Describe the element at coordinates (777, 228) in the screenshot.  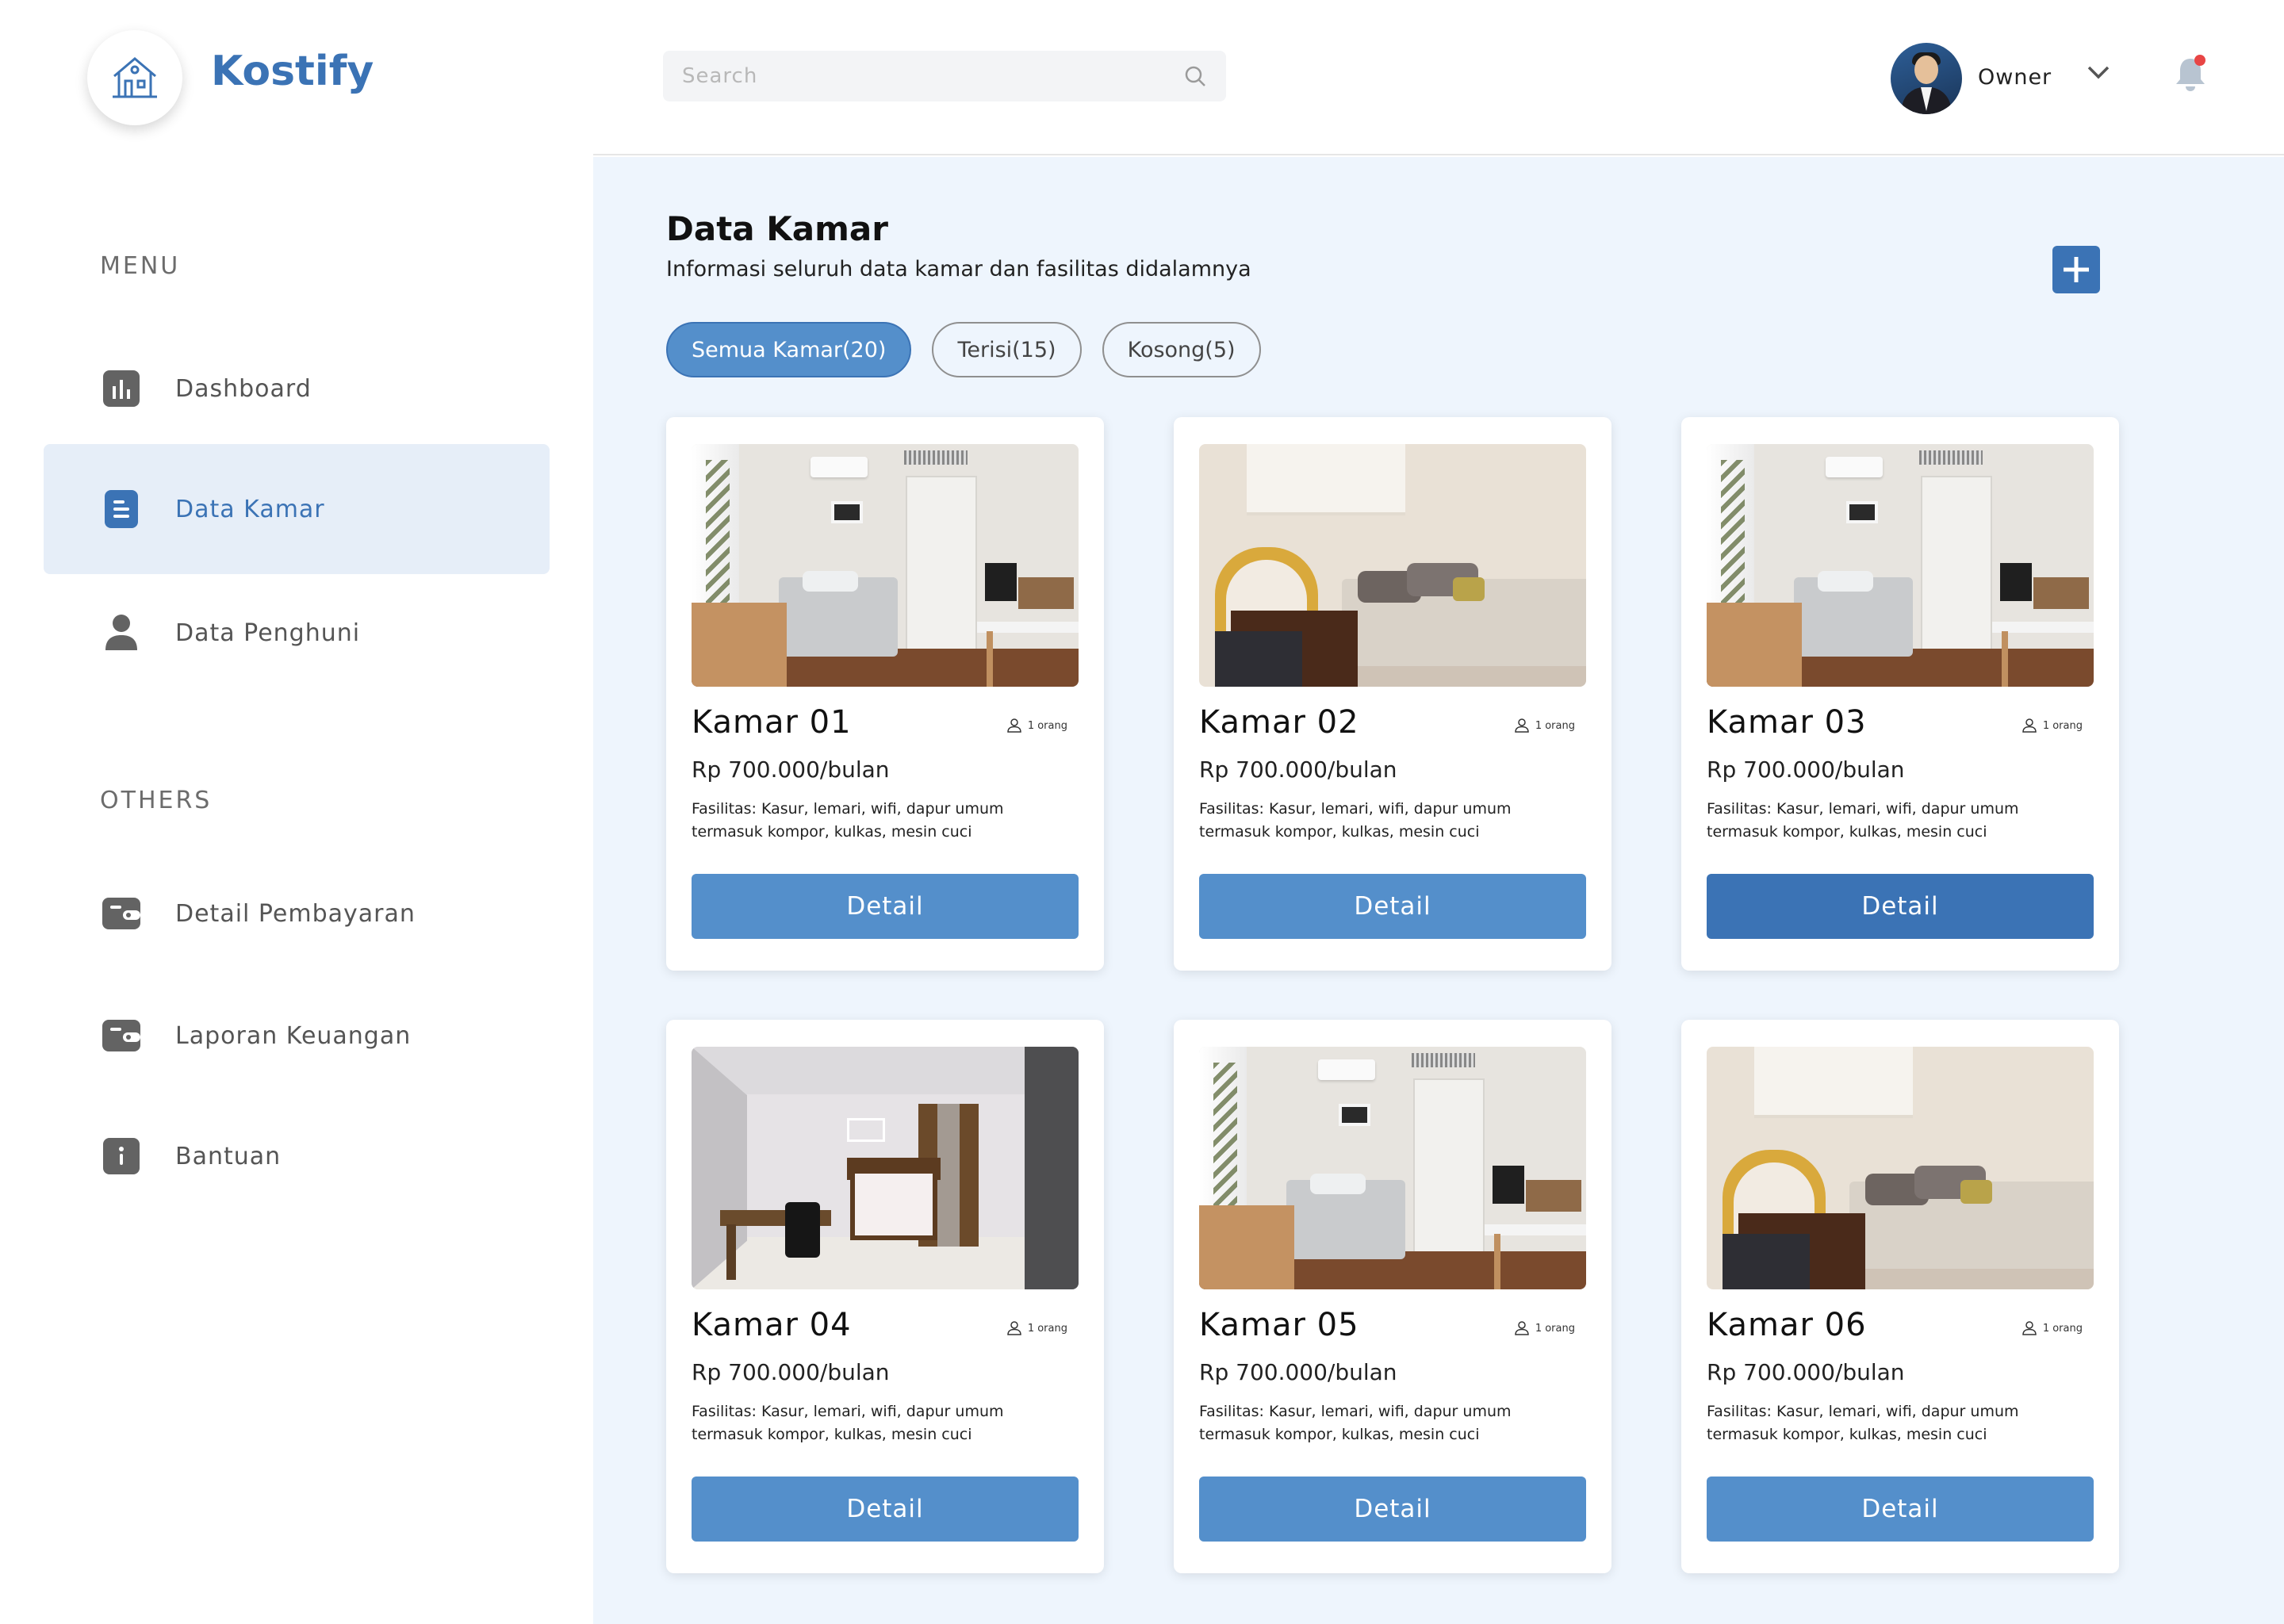
I see `page-title: Data Kamar` at that location.